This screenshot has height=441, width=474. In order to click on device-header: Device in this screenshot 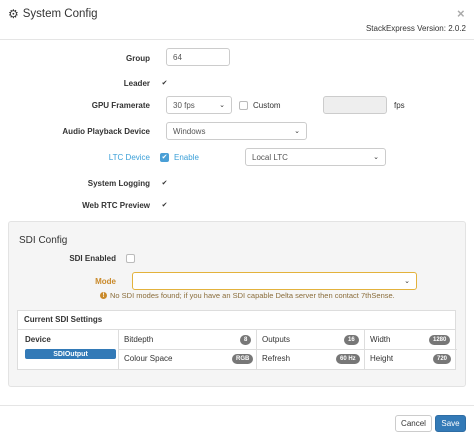, I will do `click(38, 339)`.